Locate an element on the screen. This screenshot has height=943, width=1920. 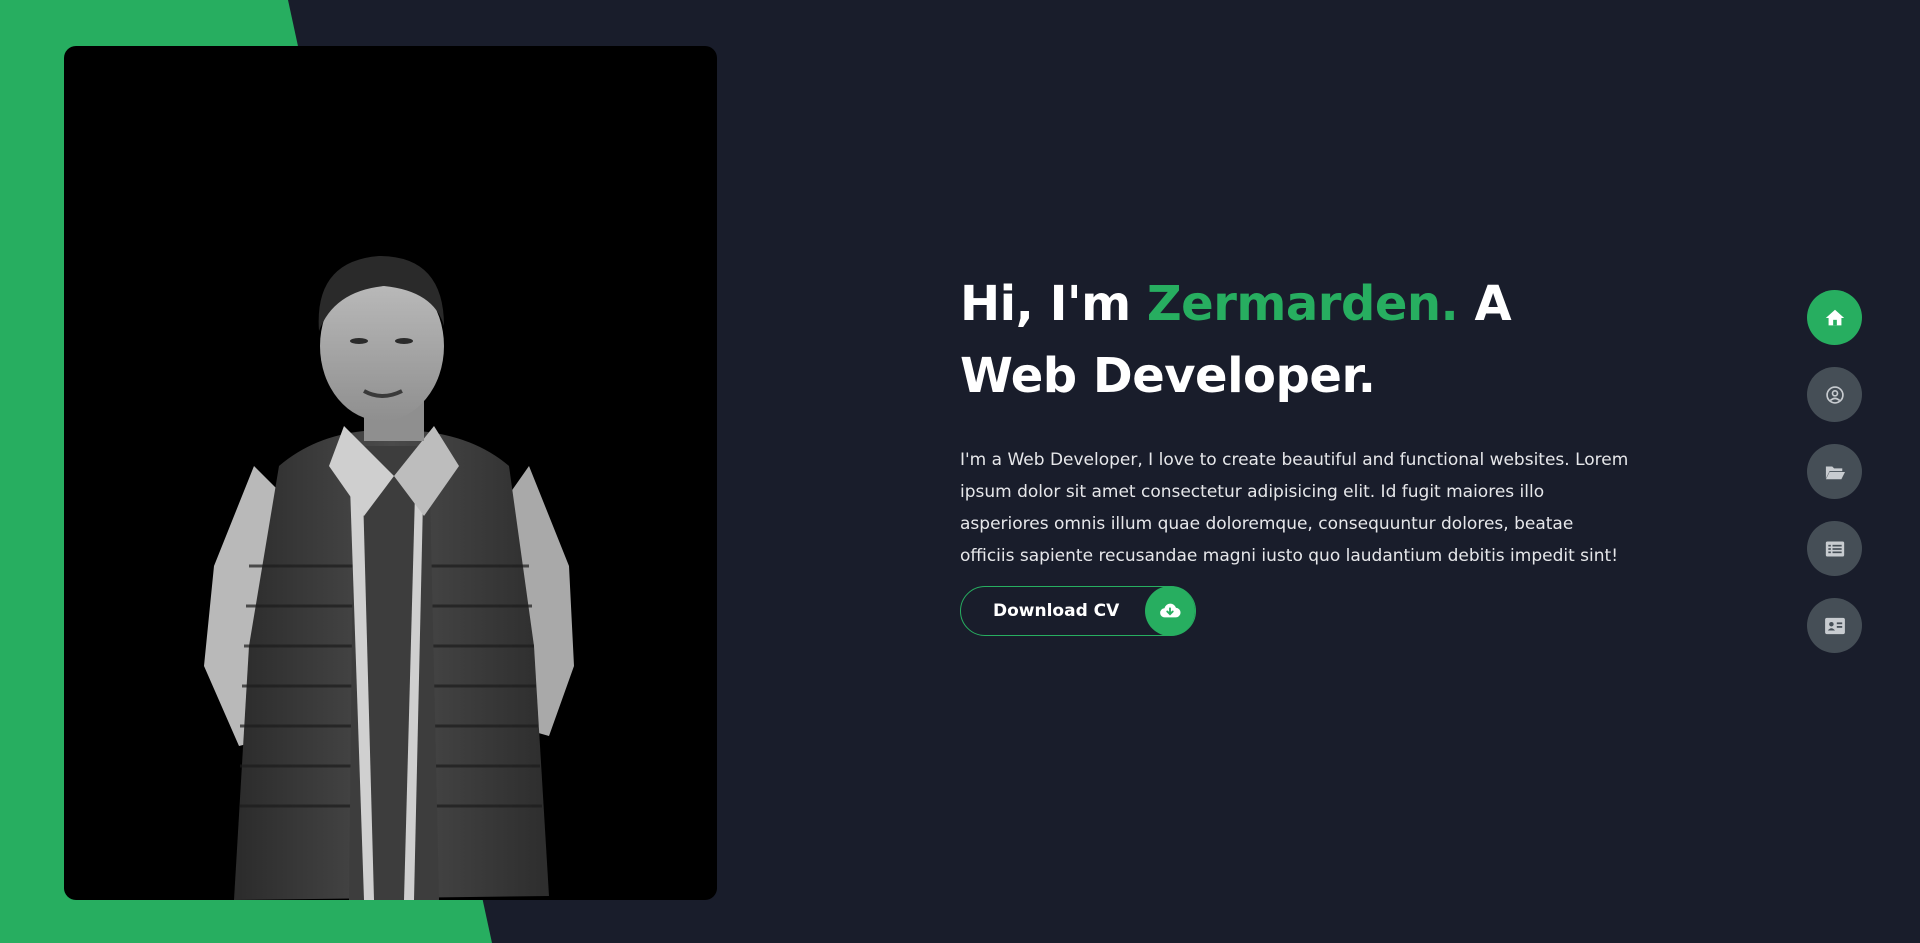
nav-blog-button is located at coordinates (1834, 548).